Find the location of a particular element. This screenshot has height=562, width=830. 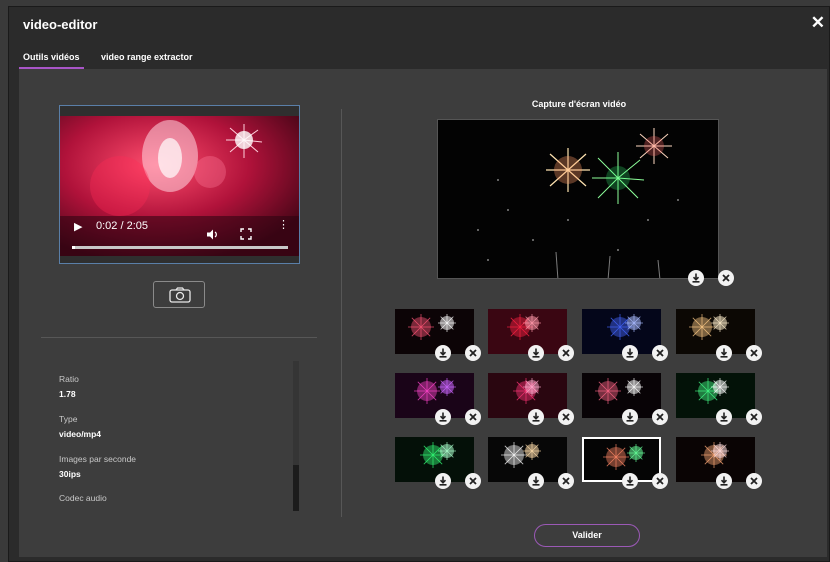

validate-button: Valider is located at coordinates (587, 535).